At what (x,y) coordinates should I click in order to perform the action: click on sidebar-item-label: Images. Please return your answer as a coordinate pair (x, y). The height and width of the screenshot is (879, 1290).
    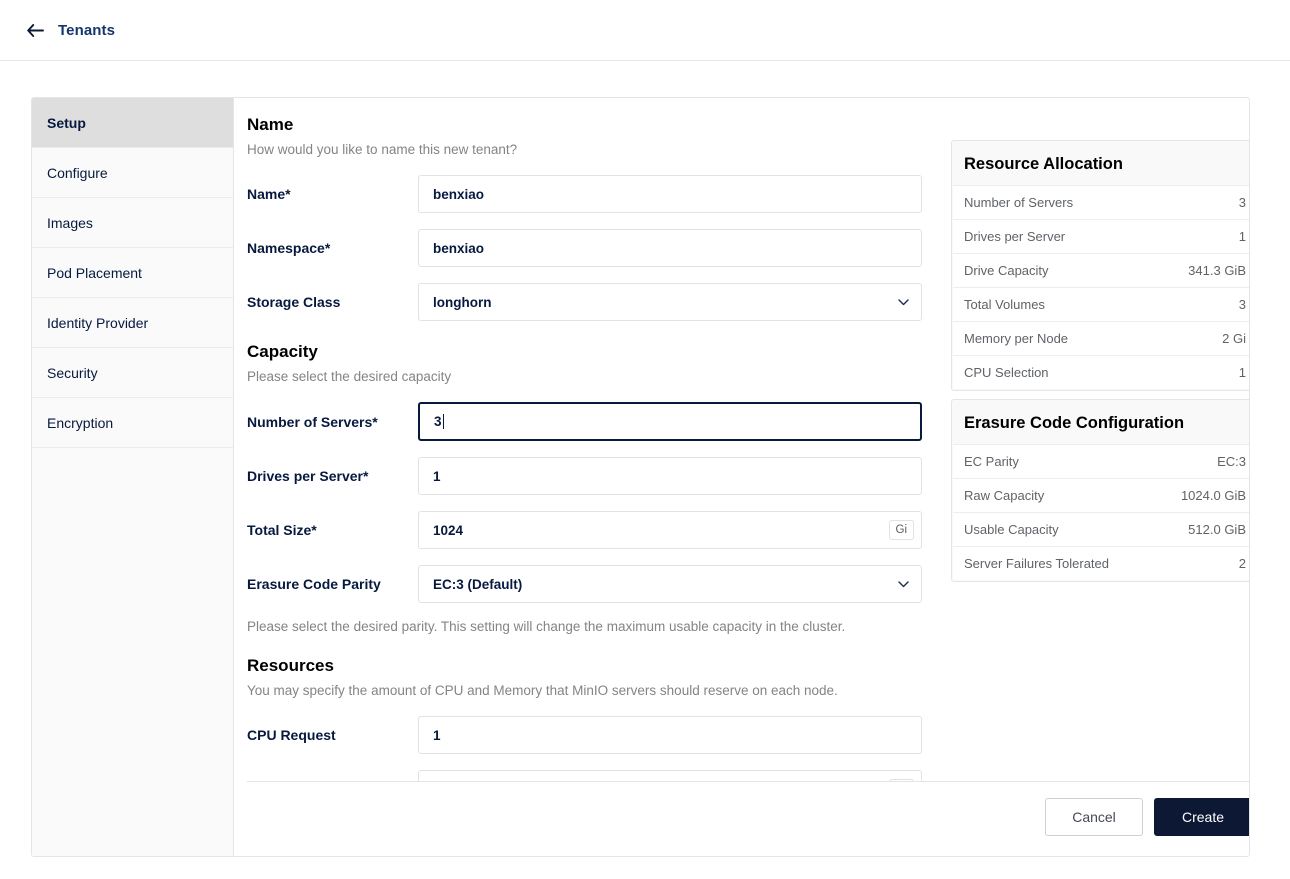
    Looking at the image, I should click on (70, 222).